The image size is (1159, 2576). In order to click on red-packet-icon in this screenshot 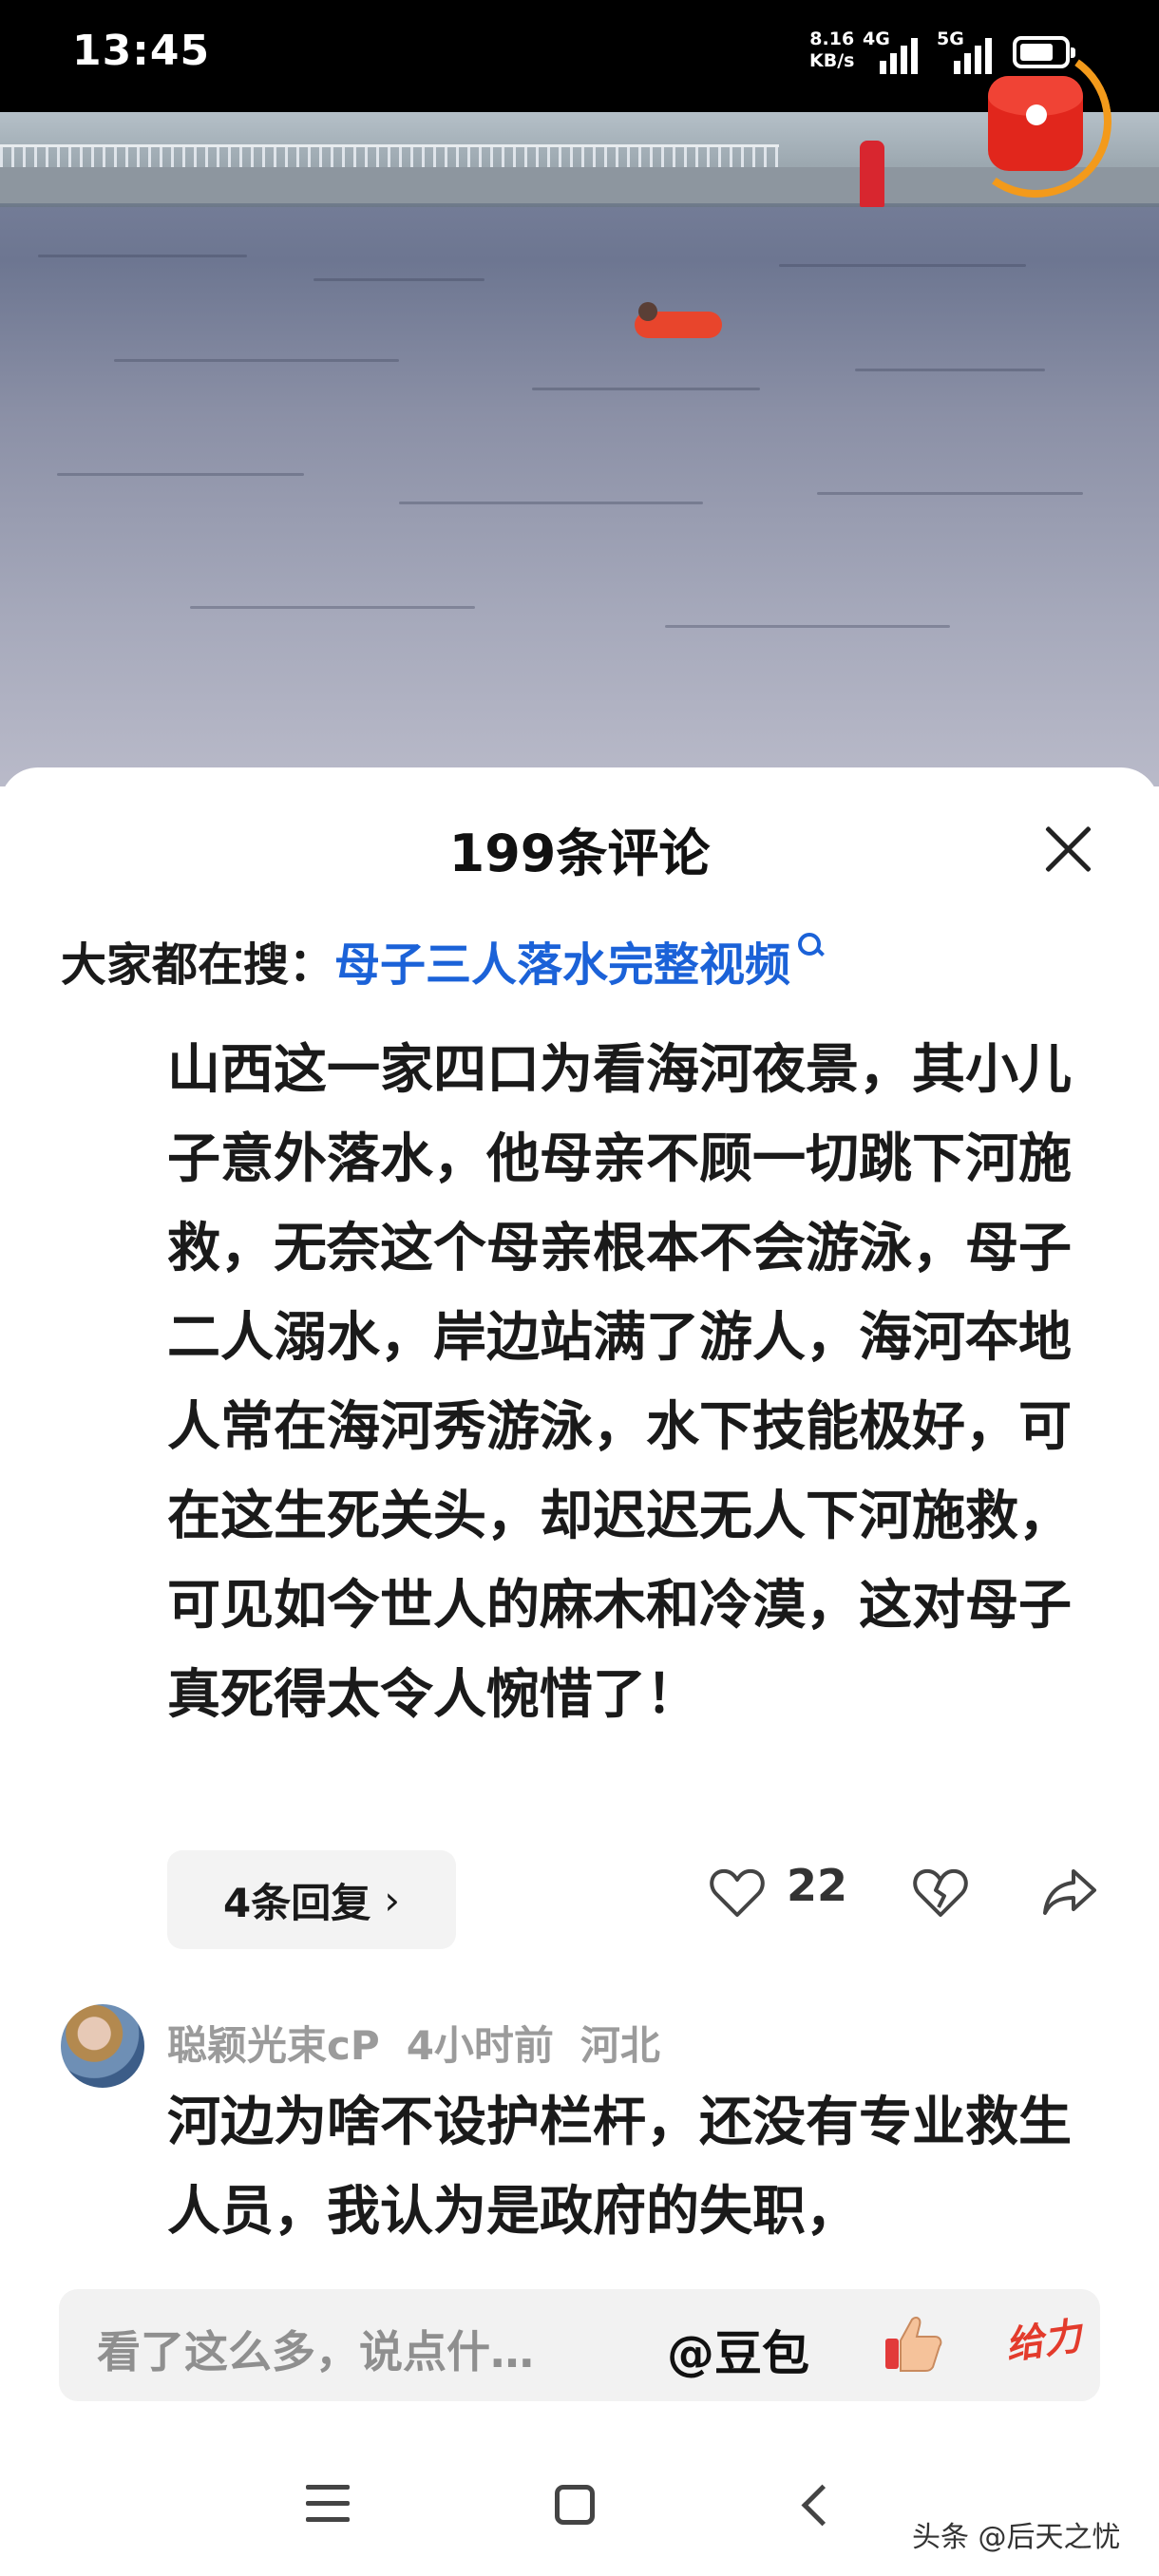, I will do `click(1035, 123)`.